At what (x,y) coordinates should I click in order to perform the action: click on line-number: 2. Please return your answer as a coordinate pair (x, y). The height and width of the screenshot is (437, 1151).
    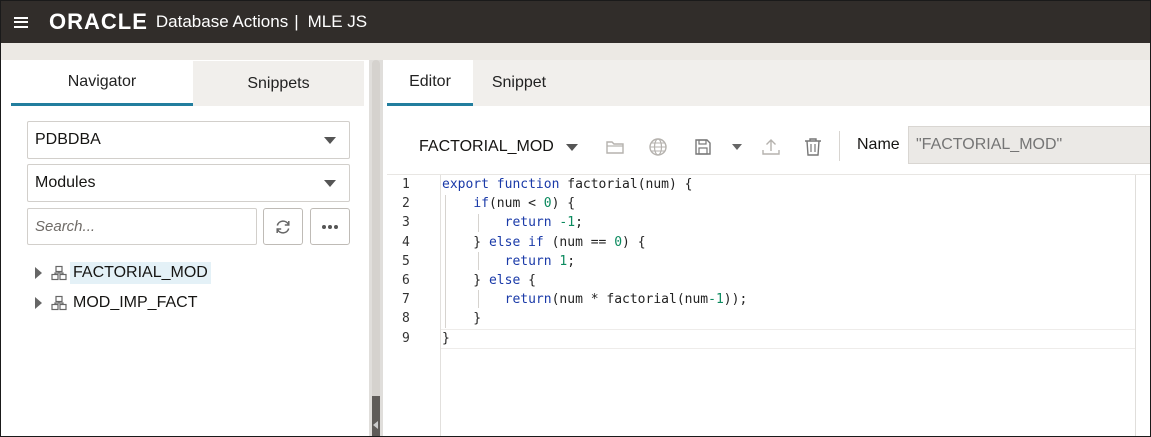
    Looking at the image, I should click on (406, 204).